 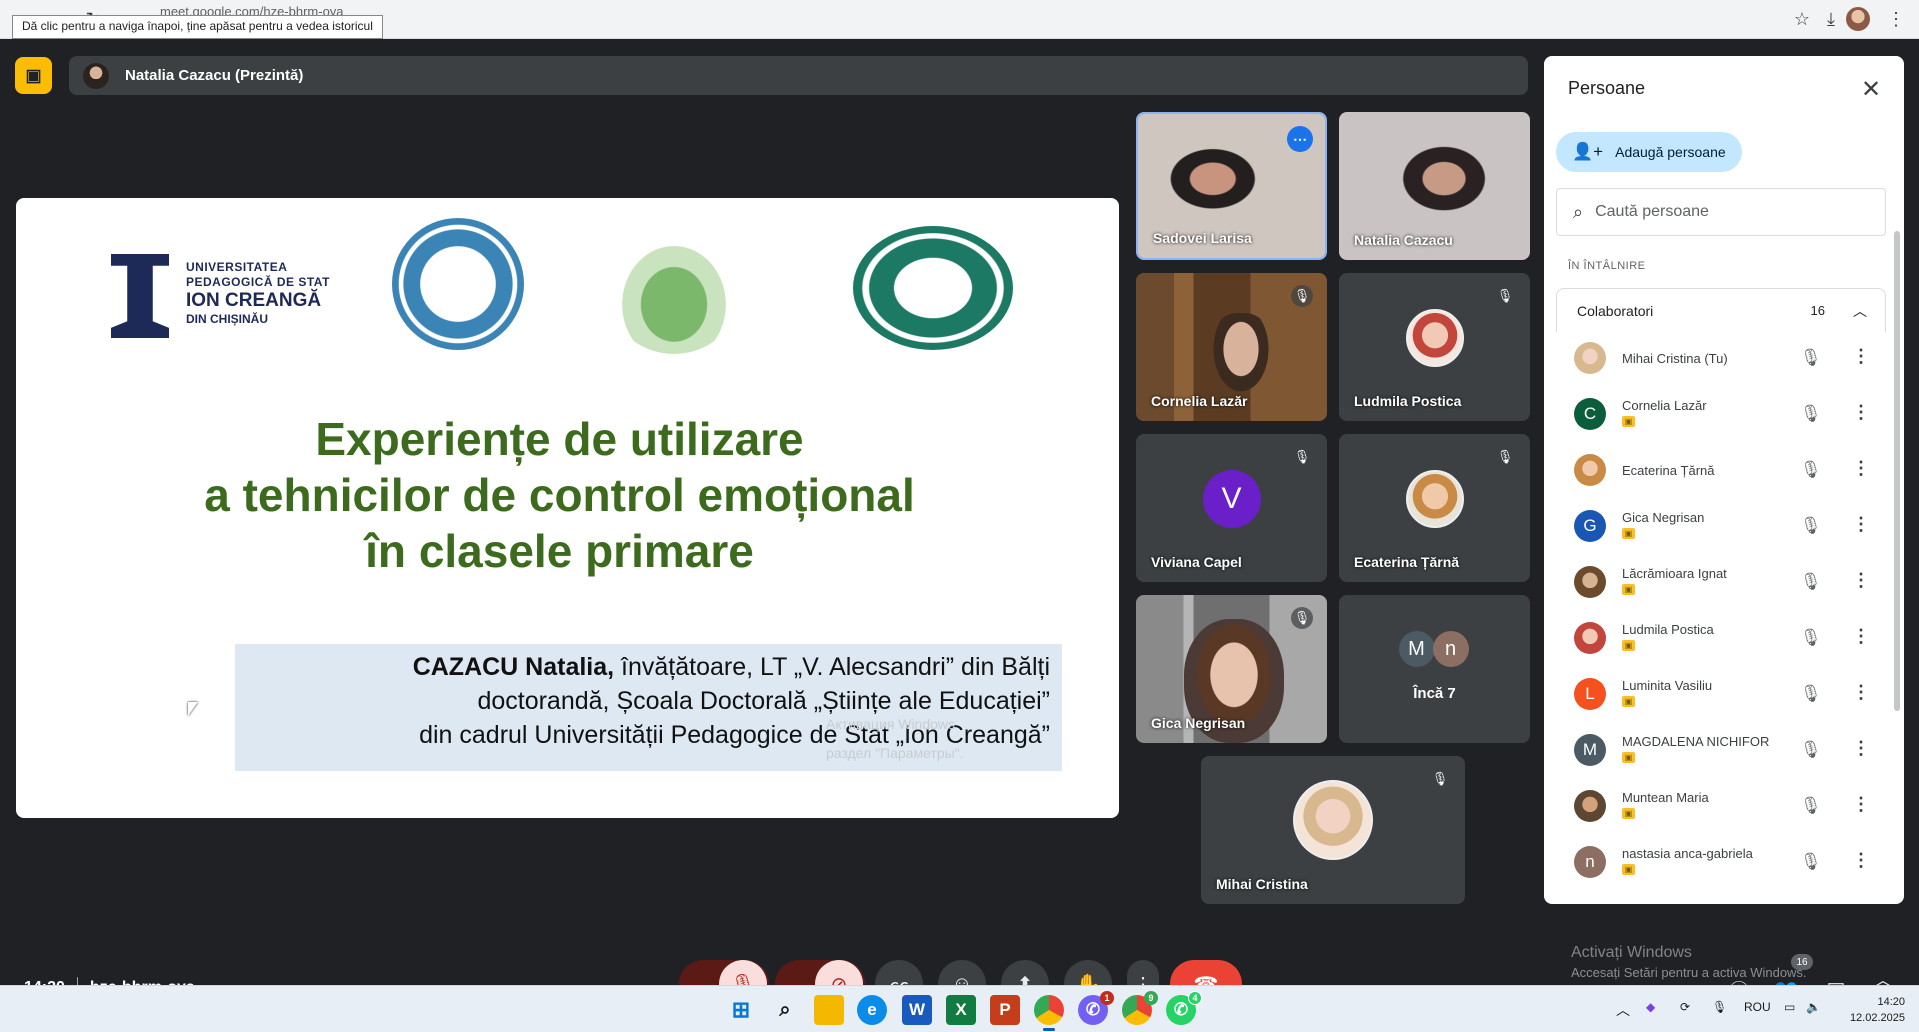 What do you see at coordinates (1891, 1002) in the screenshot?
I see `taskbar-time: 14:20` at bounding box center [1891, 1002].